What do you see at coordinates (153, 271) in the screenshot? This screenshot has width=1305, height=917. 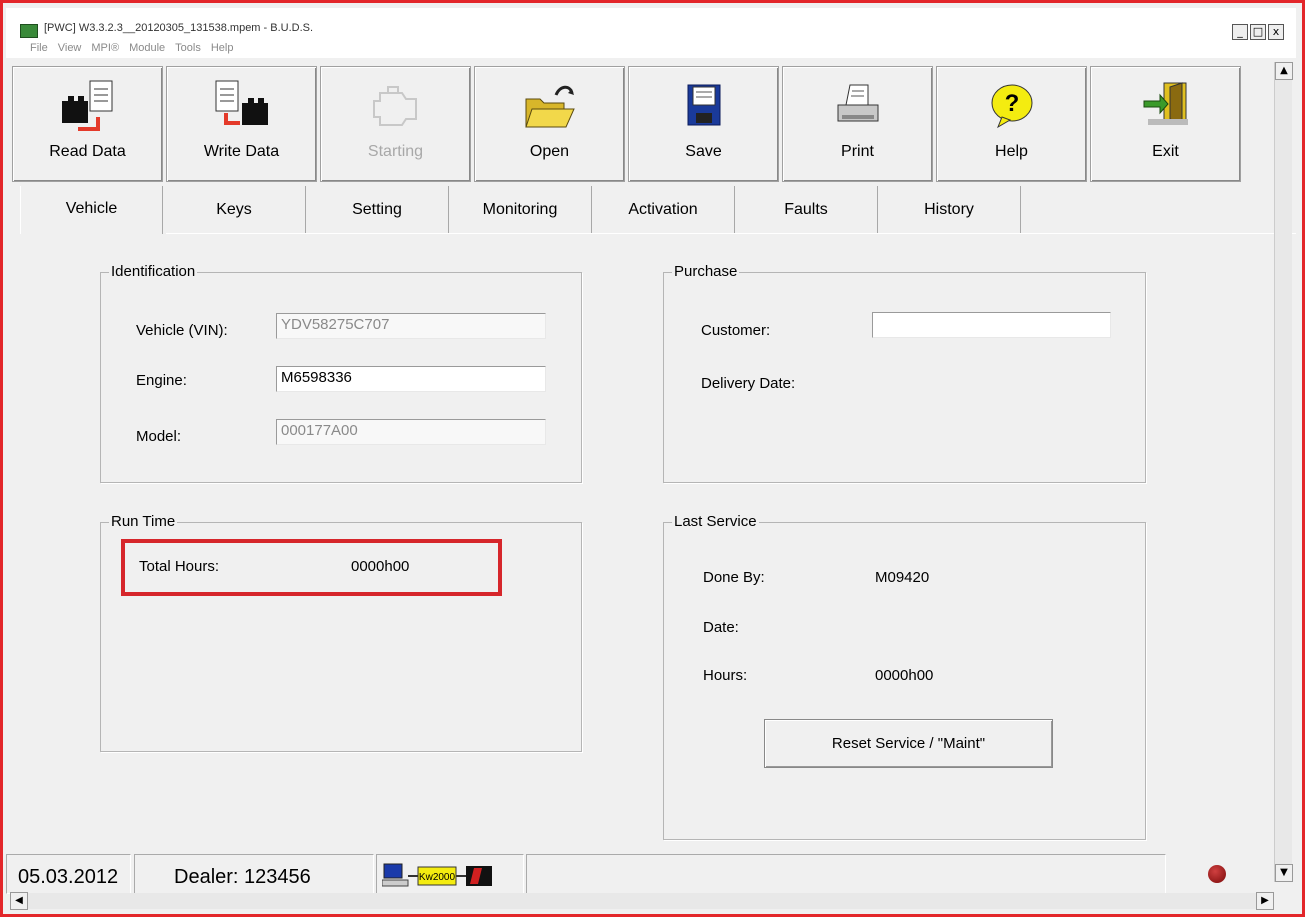 I see `identification-caption: Identification` at bounding box center [153, 271].